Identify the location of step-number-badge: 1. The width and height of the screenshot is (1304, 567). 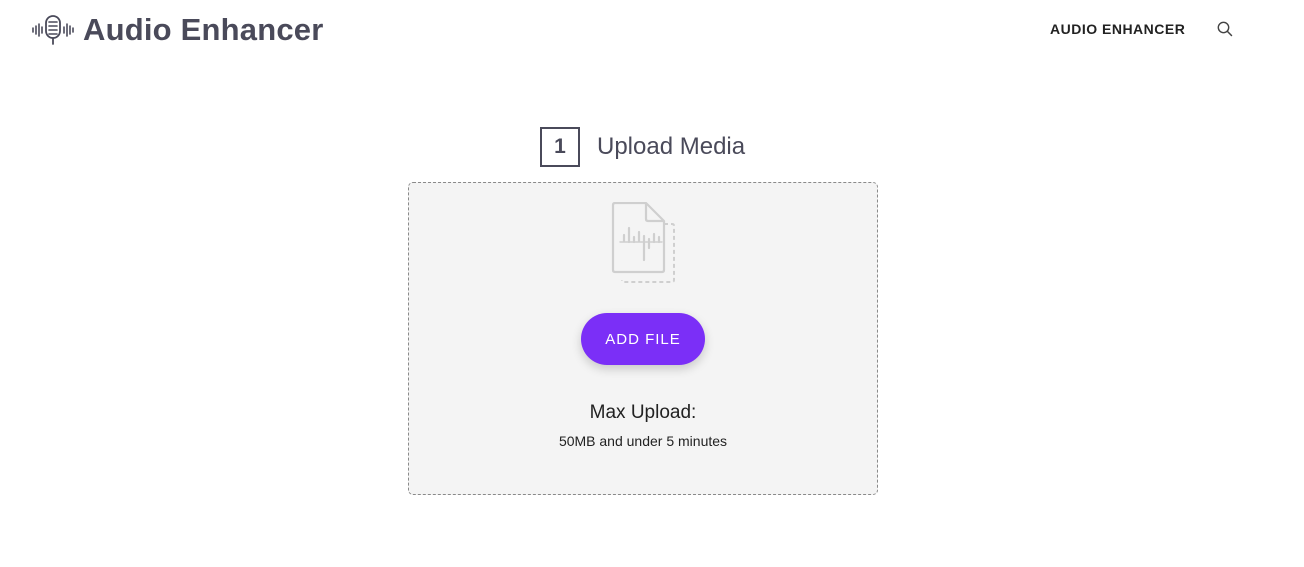
(560, 147).